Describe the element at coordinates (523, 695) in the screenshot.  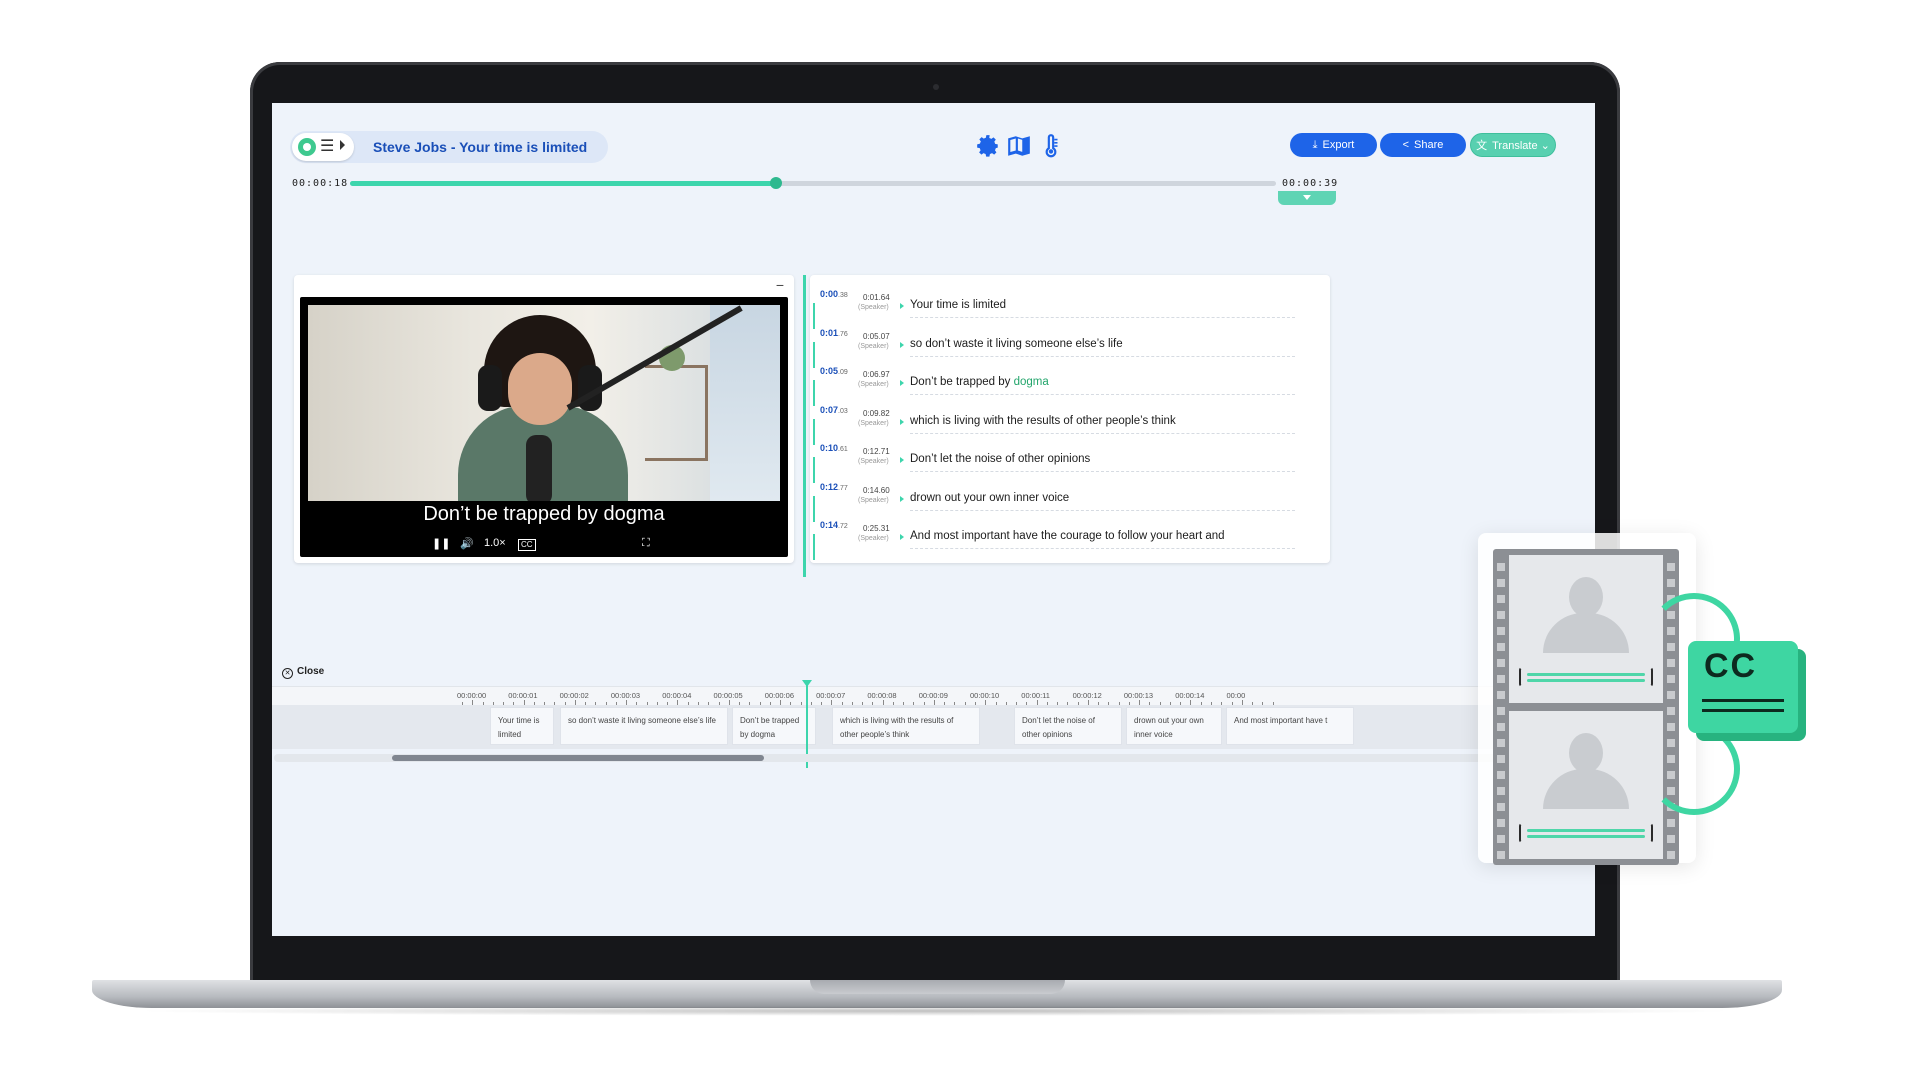
I see `ruler-label: 00:00:01` at that location.